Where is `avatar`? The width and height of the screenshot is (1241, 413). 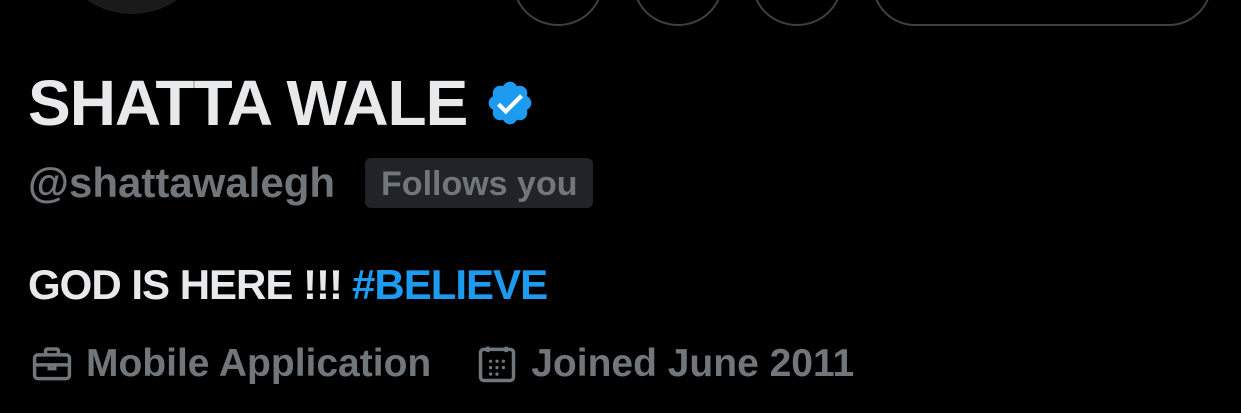 avatar is located at coordinates (132, 9).